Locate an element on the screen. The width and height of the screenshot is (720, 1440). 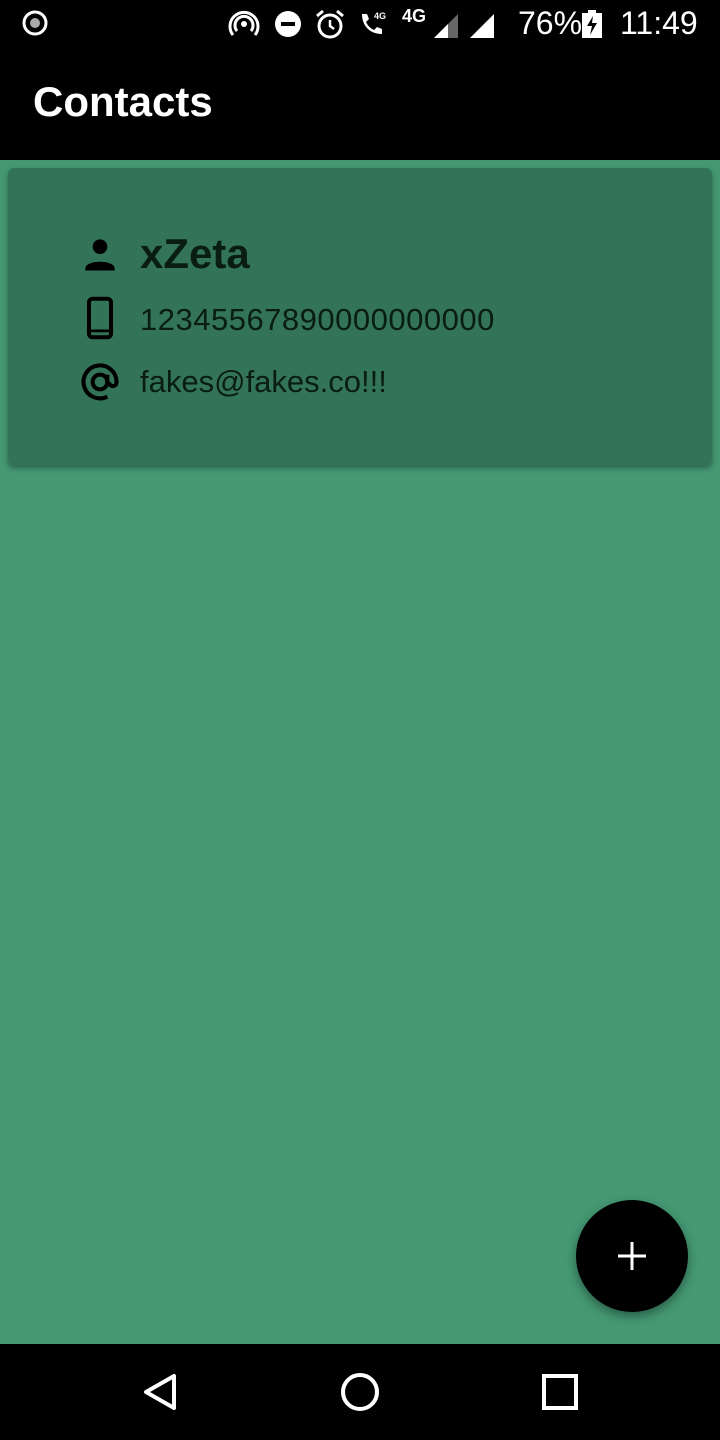
wifi-call-icon: 4G is located at coordinates (374, 22).